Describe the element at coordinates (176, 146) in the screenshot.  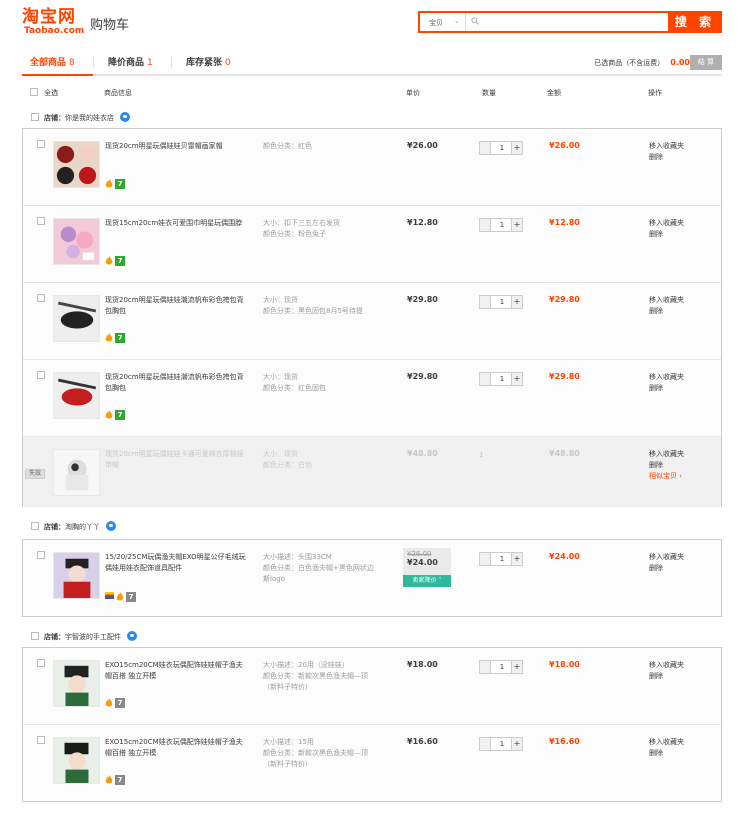
I see `item-title: 现货20cm明星玩偶娃娃贝雷帽画家帽` at that location.